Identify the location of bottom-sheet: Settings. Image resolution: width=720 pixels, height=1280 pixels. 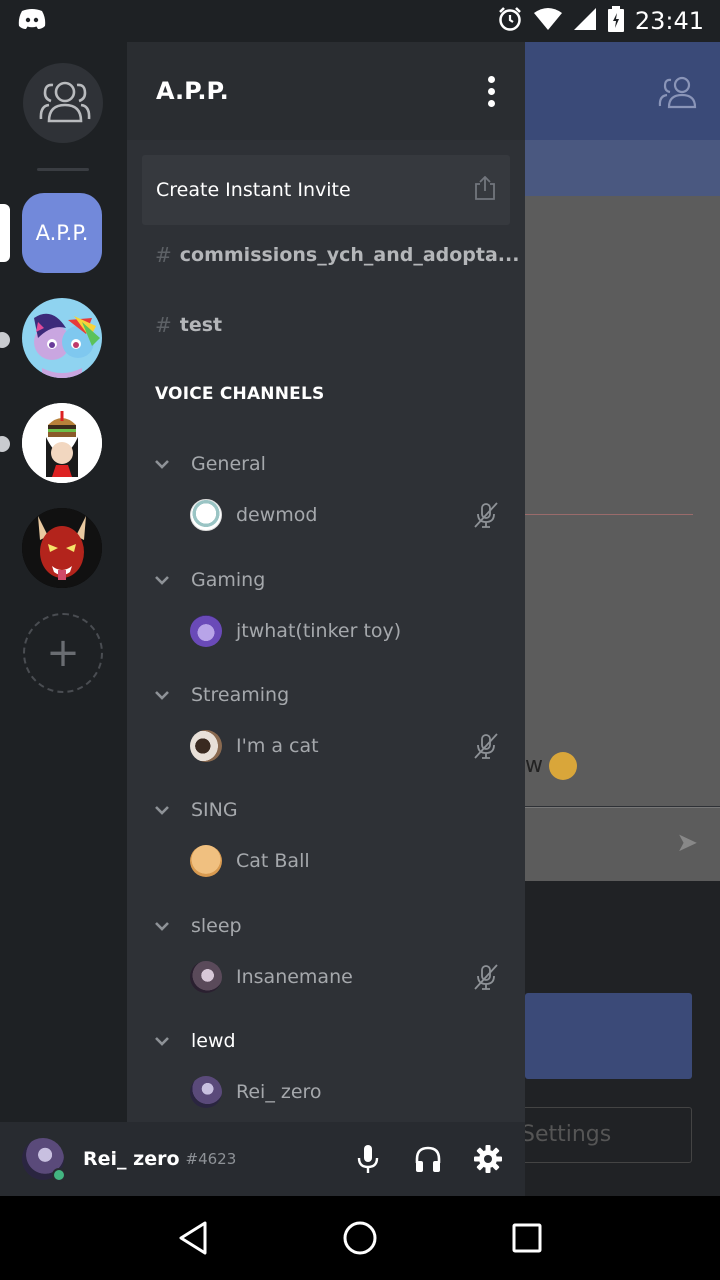
(622, 1038).